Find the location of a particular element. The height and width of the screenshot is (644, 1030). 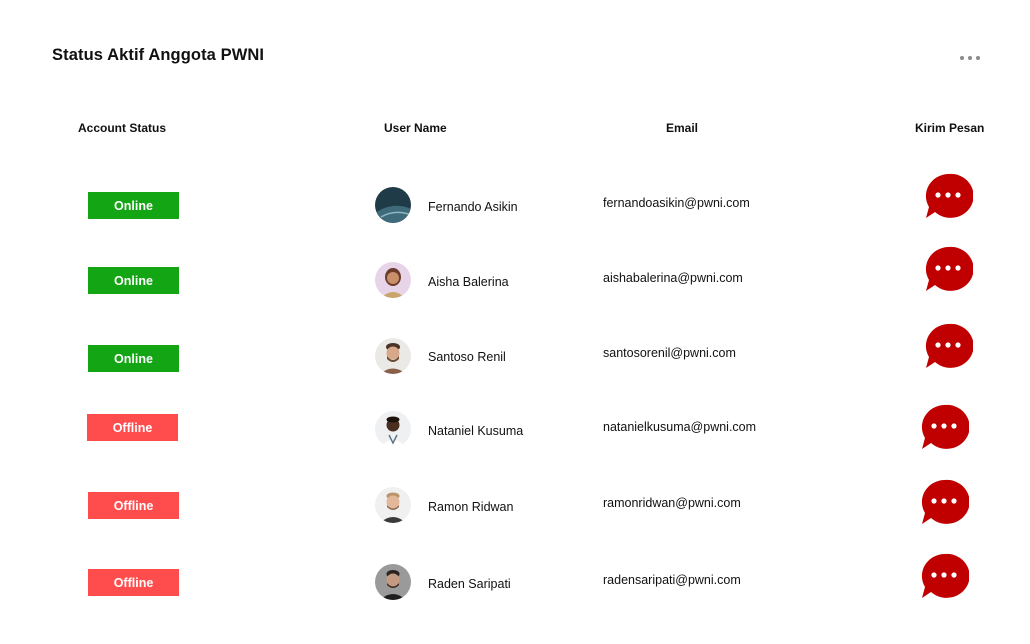

more-options-icon is located at coordinates (970, 58).